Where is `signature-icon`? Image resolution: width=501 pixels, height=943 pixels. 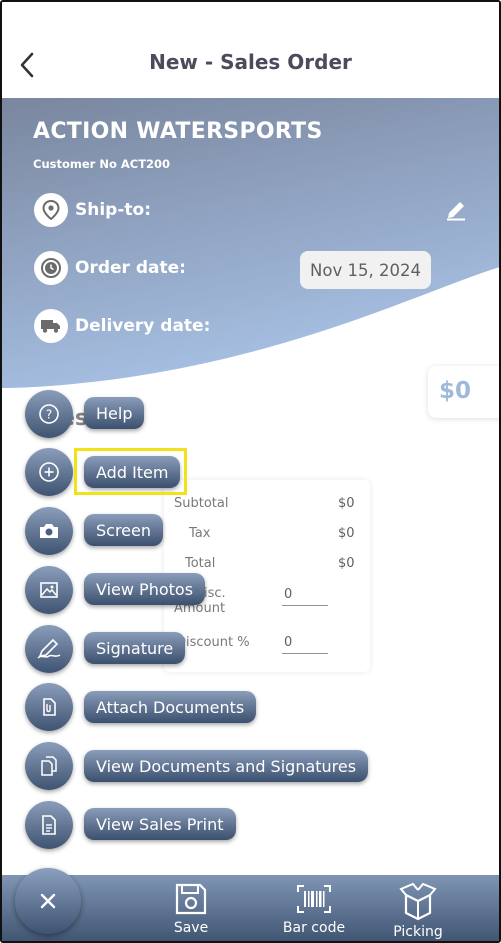 signature-icon is located at coordinates (49, 648).